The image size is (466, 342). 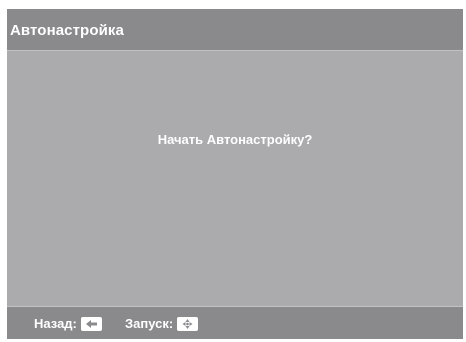 What do you see at coordinates (149, 323) in the screenshot?
I see `start-label: Запуск:` at bounding box center [149, 323].